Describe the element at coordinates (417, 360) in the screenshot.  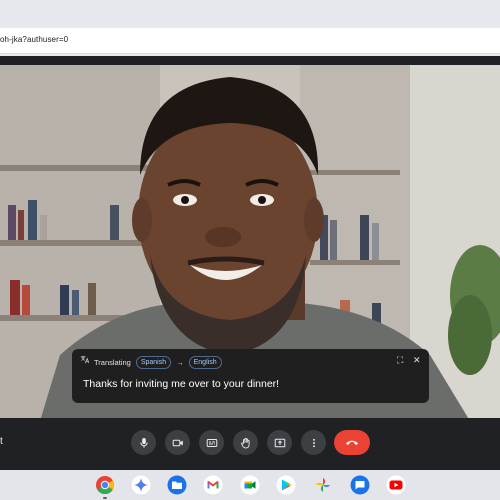
I see `close-icon: ✕` at that location.